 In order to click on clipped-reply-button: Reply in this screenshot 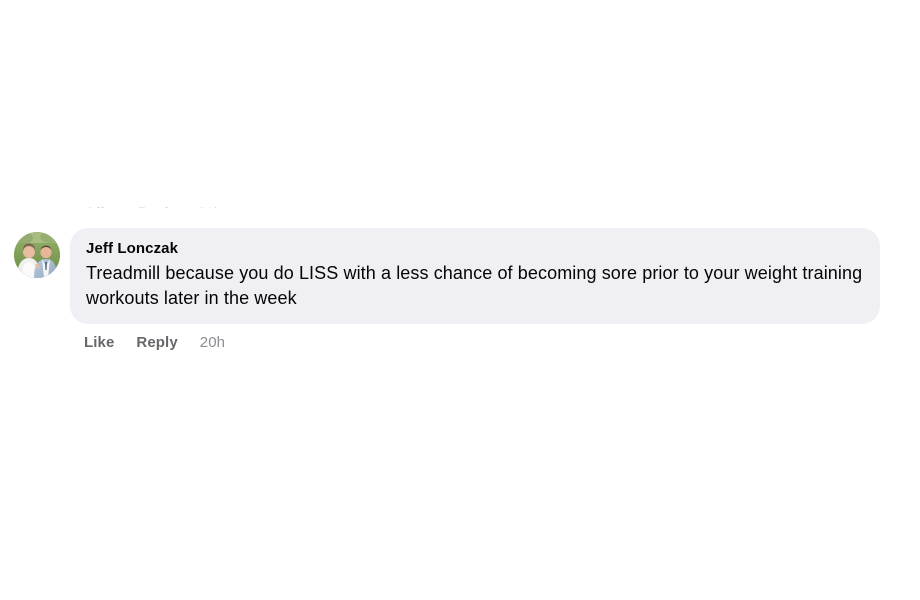, I will do `click(157, 206)`.